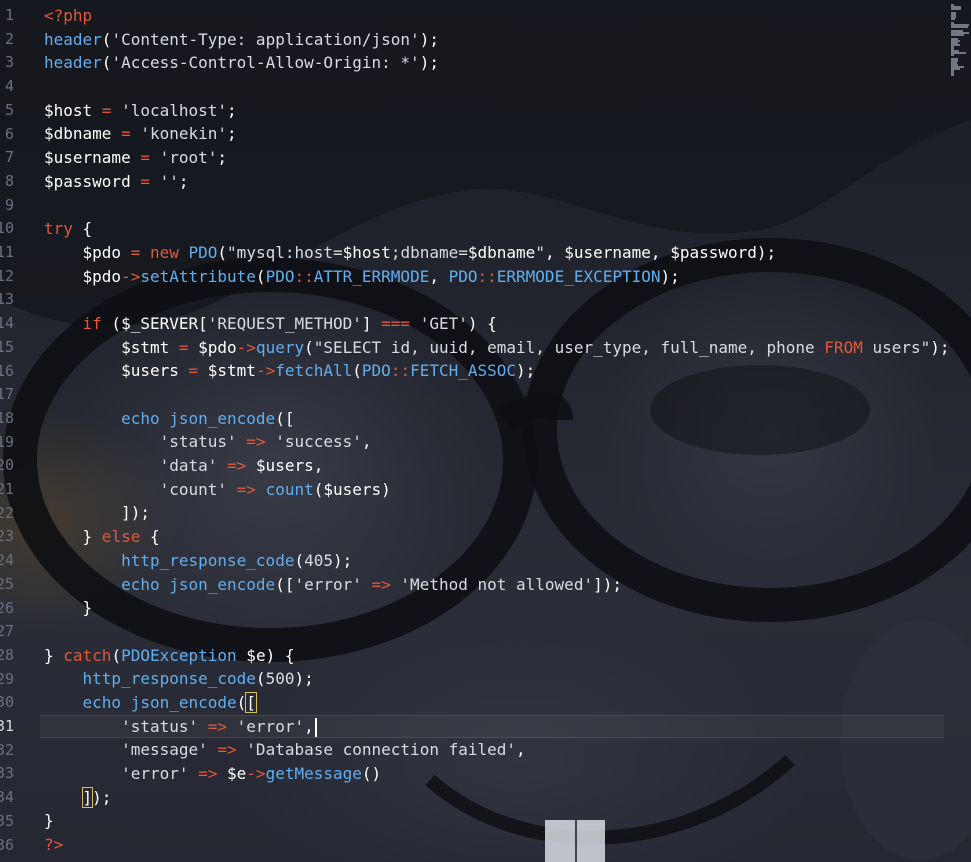  I want to click on line-number: 24, so click(7, 560).